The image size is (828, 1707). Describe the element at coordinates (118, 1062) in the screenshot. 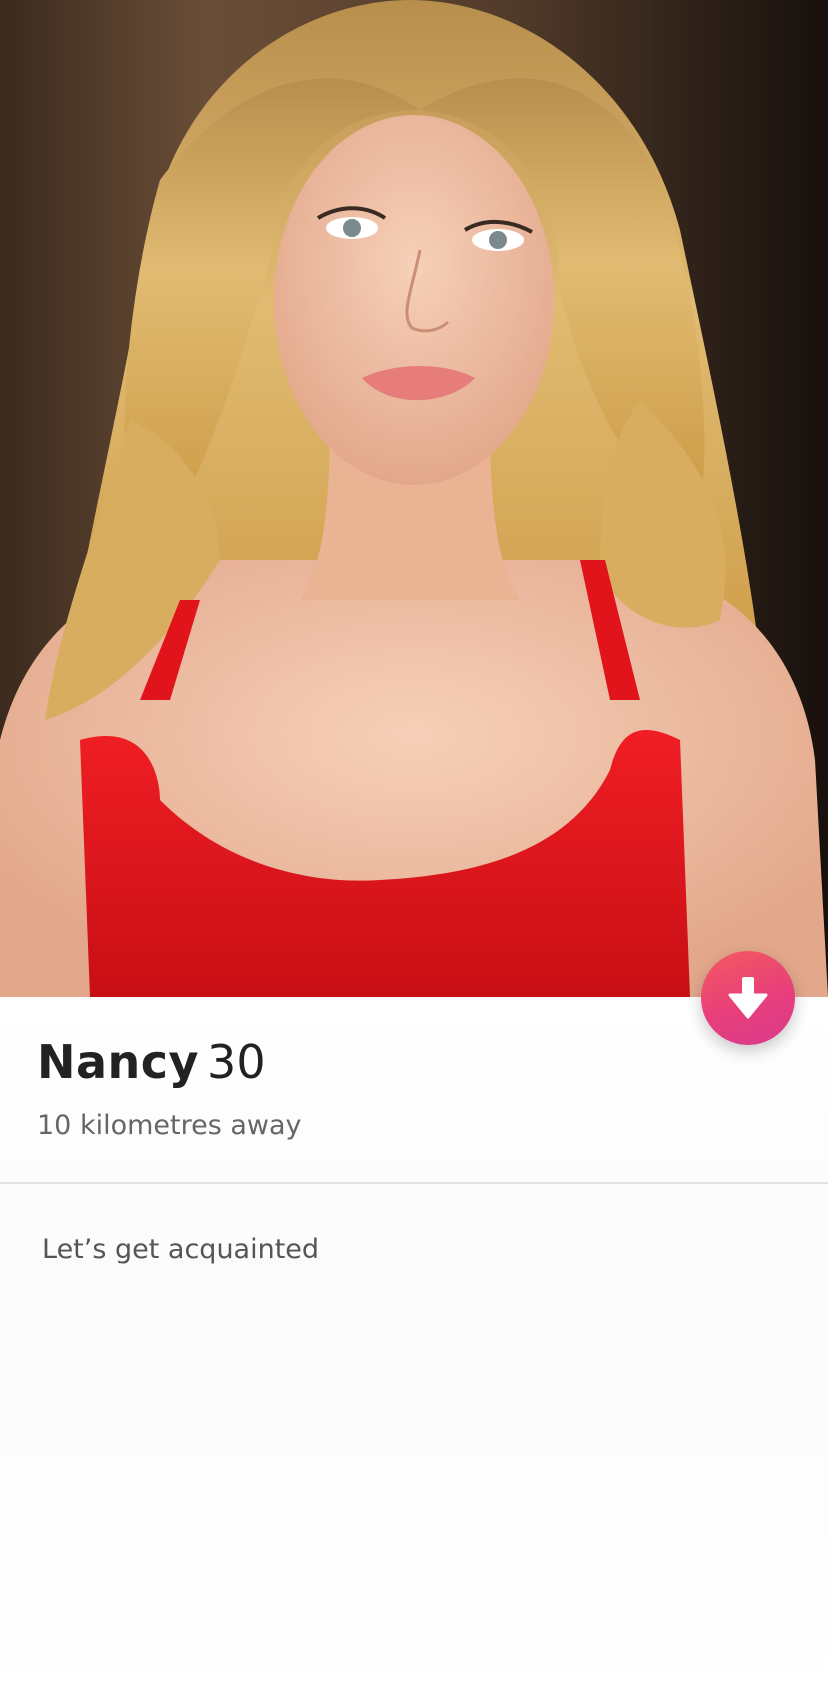

I see `profile-name: Nancy` at that location.